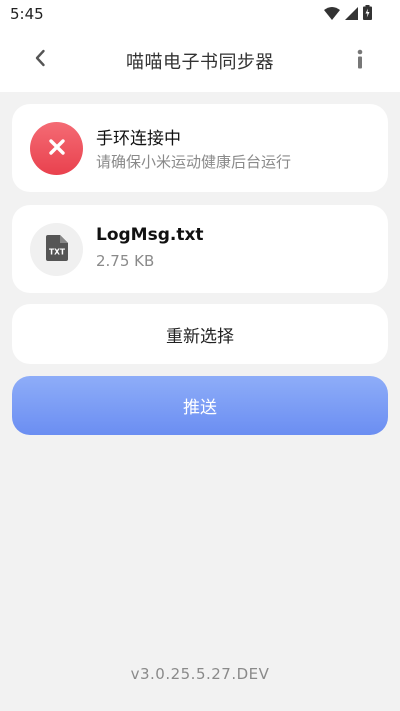  I want to click on push-button: 推送, so click(200, 405).